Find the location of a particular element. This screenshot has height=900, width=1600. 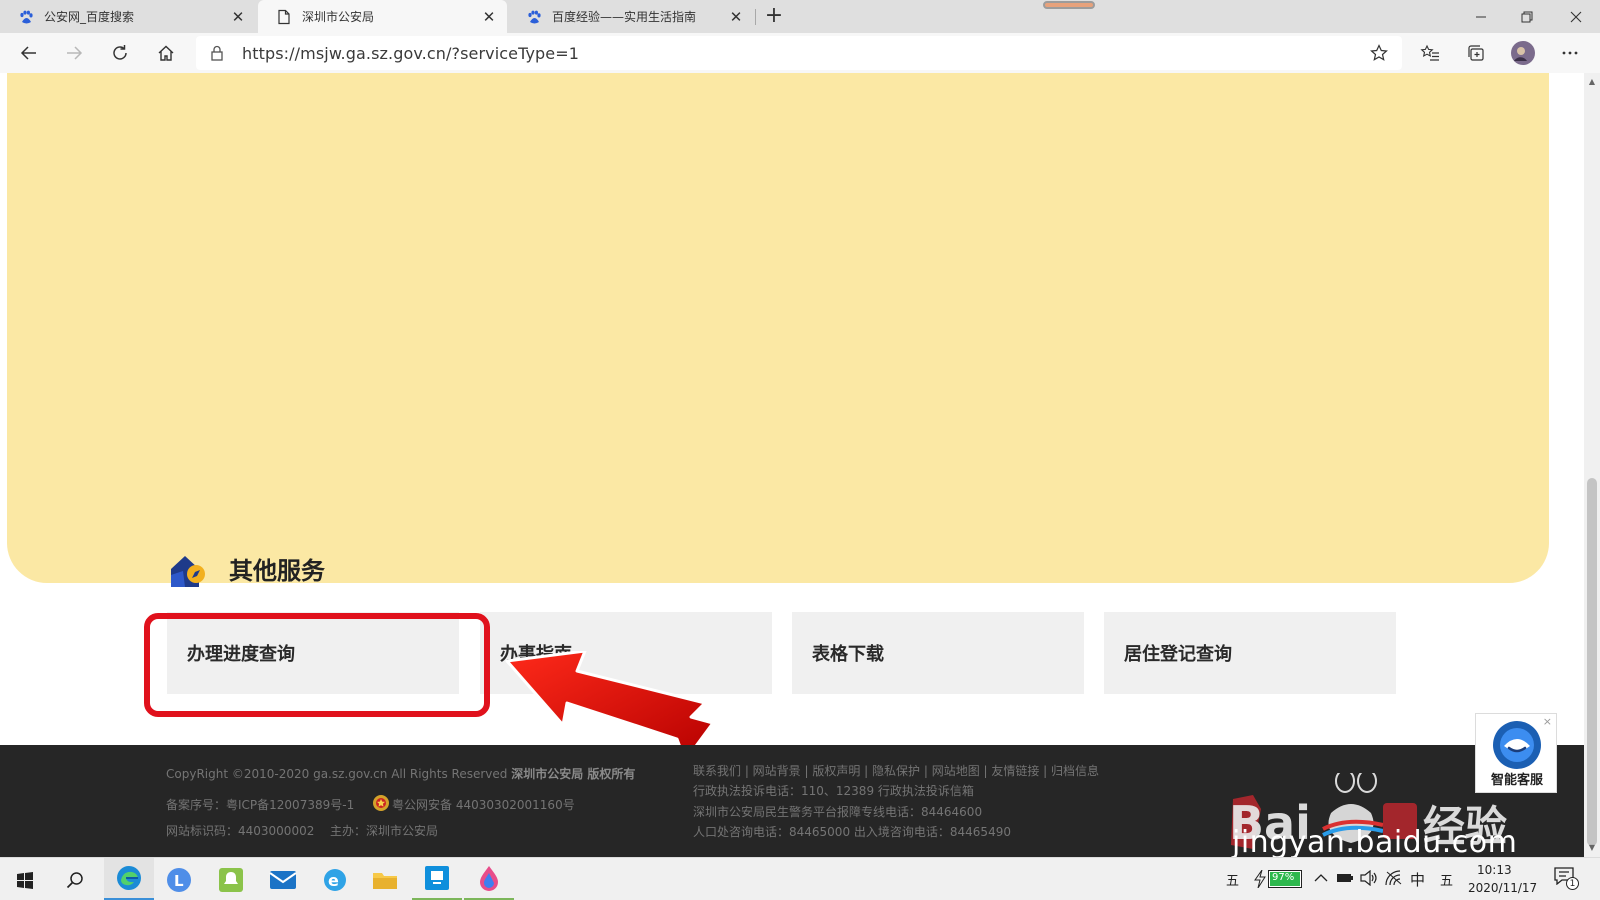

tab-szpolice: 深圳市公安局 ✕ is located at coordinates (382, 16).